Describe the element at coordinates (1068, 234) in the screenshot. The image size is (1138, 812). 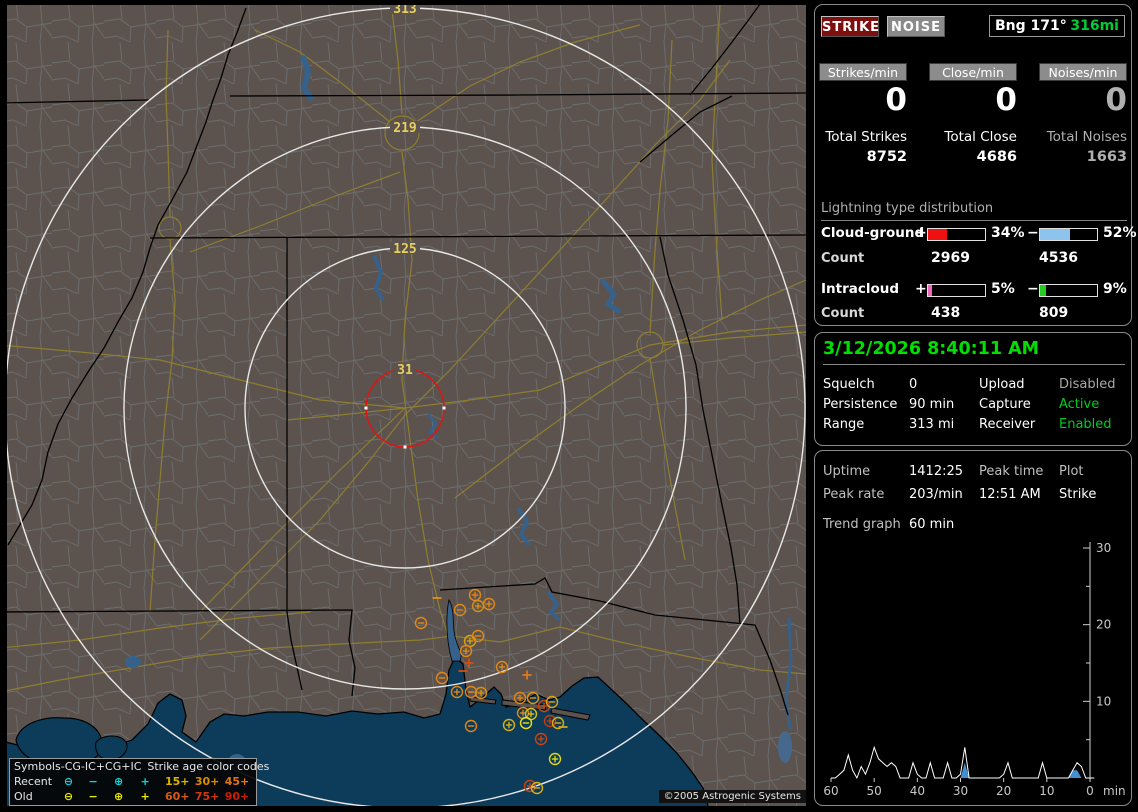
I see `cg-negative-bar` at that location.